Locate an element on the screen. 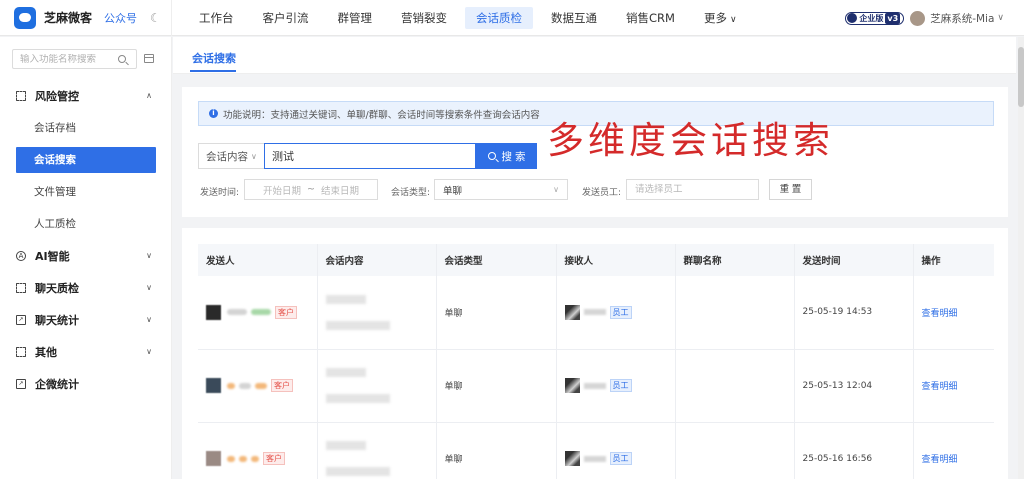 This screenshot has width=1024, height=479. sidebar-group-wecom-stats: ↗ 企微统计 is located at coordinates (86, 384).